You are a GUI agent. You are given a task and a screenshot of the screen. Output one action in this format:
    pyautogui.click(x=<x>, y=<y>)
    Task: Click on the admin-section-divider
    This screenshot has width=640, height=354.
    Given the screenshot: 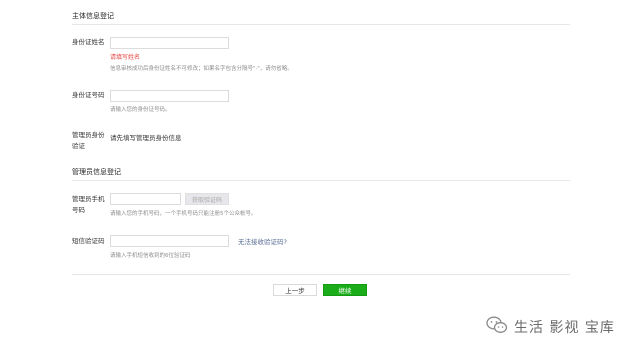 What is the action you would take?
    pyautogui.click(x=321, y=180)
    